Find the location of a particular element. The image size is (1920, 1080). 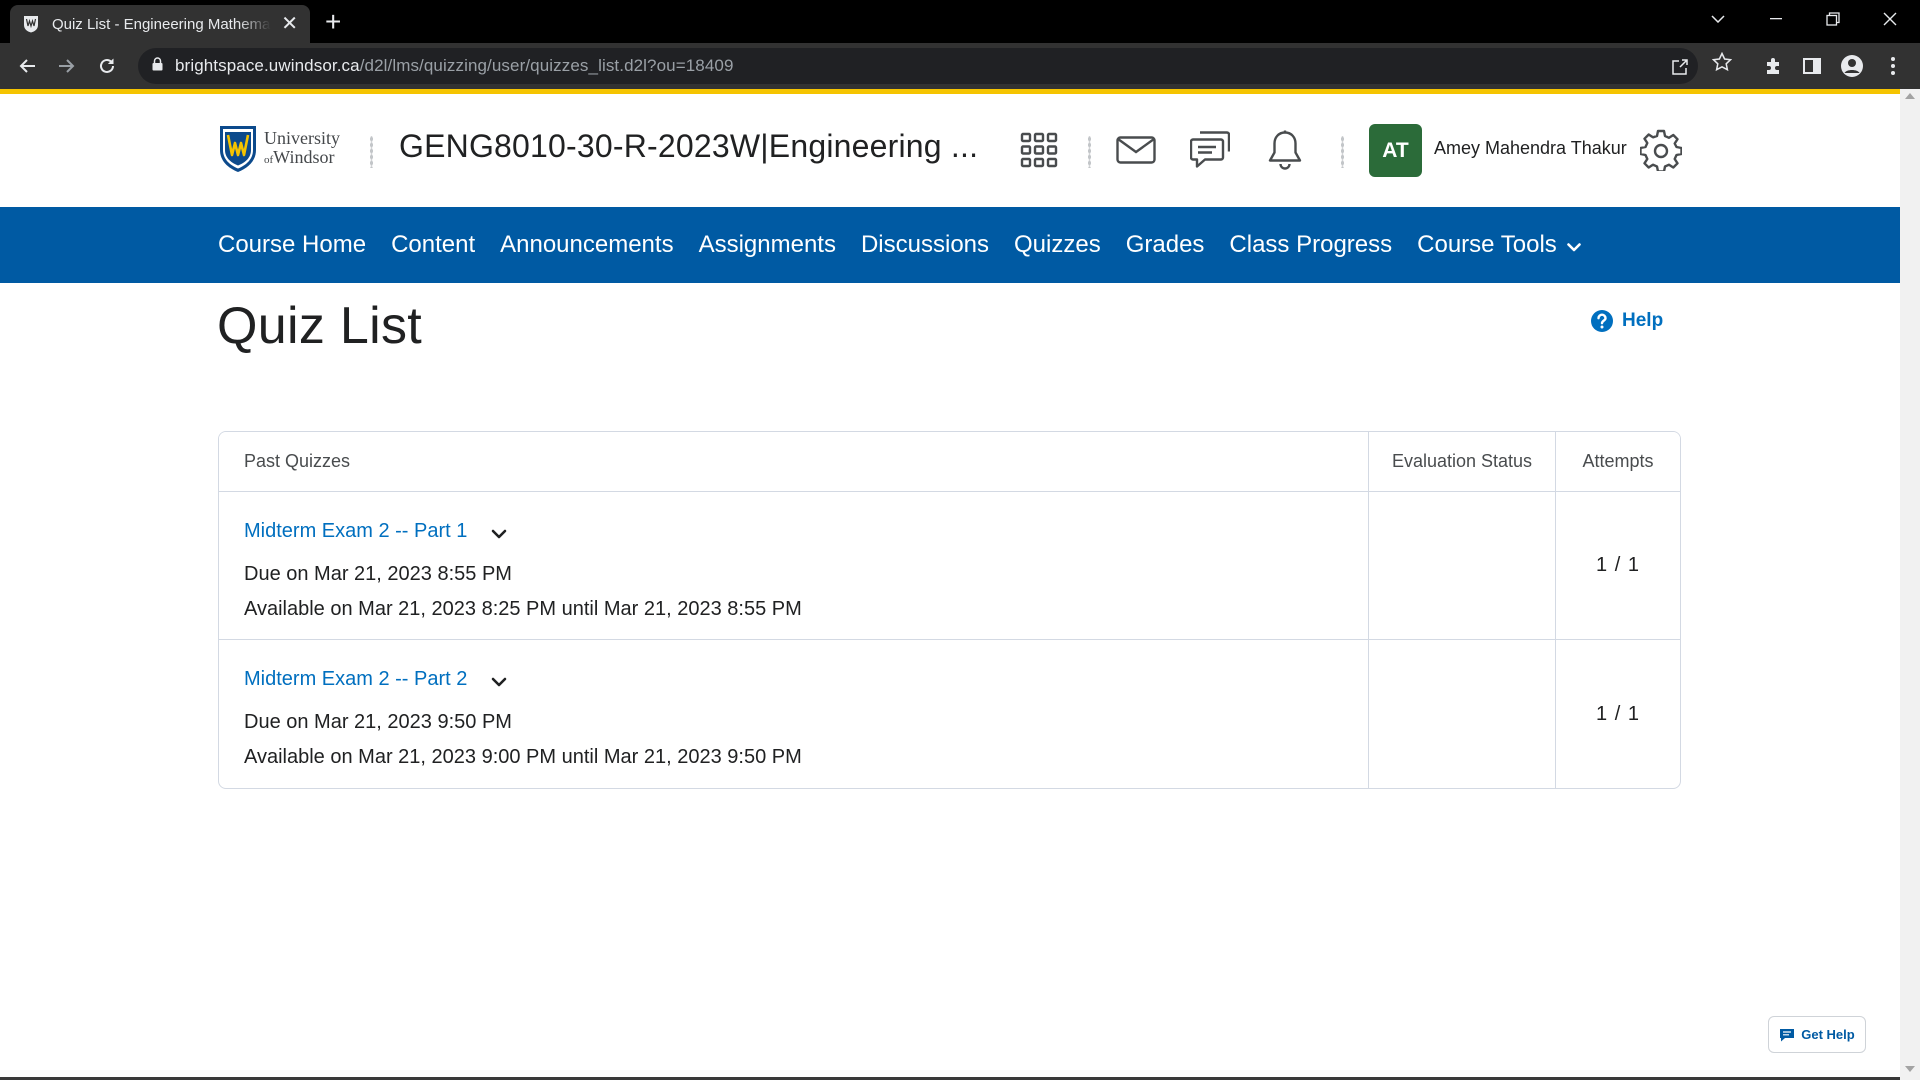

nav-announcements: Announcements is located at coordinates (586, 245).